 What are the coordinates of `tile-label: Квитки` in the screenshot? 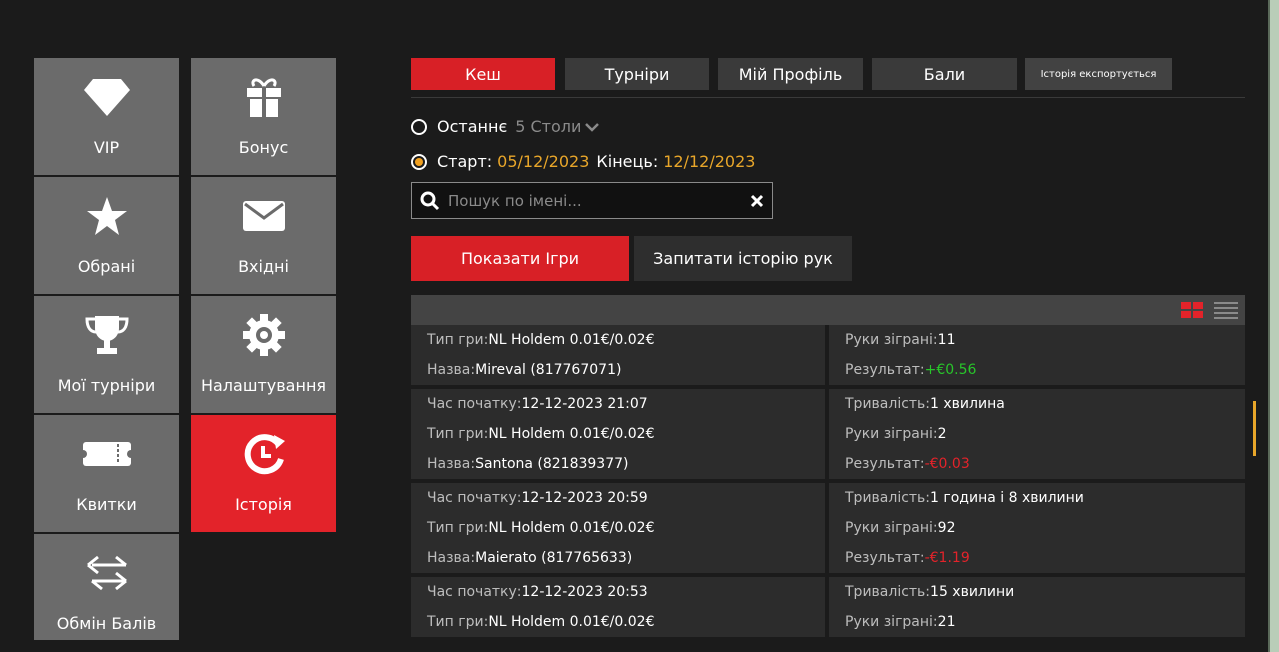 It's located at (106, 504).